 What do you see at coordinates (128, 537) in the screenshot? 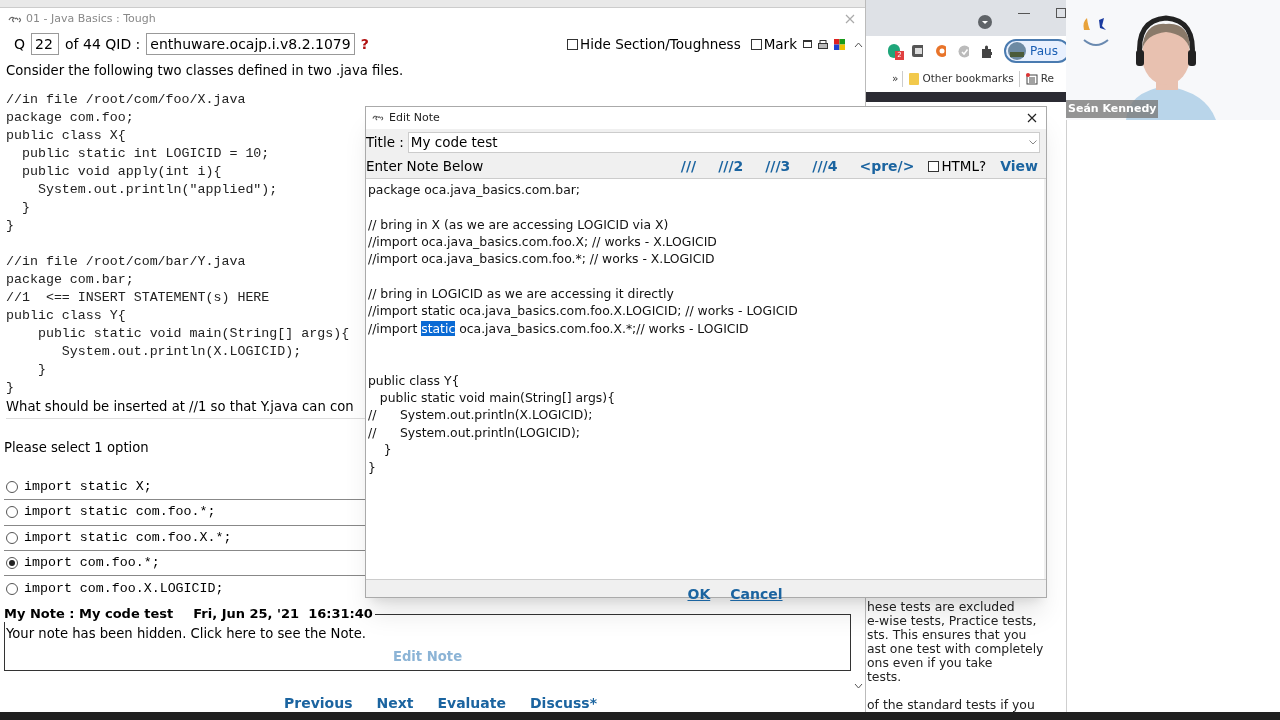
I see `option-text: import static com.foo.X.*;` at bounding box center [128, 537].